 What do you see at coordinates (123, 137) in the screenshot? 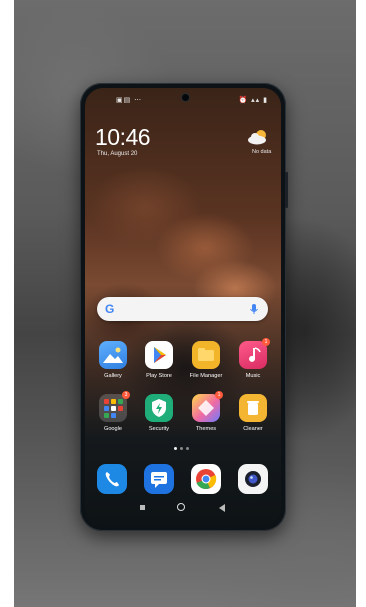
I see `clock-time: 10:46` at bounding box center [123, 137].